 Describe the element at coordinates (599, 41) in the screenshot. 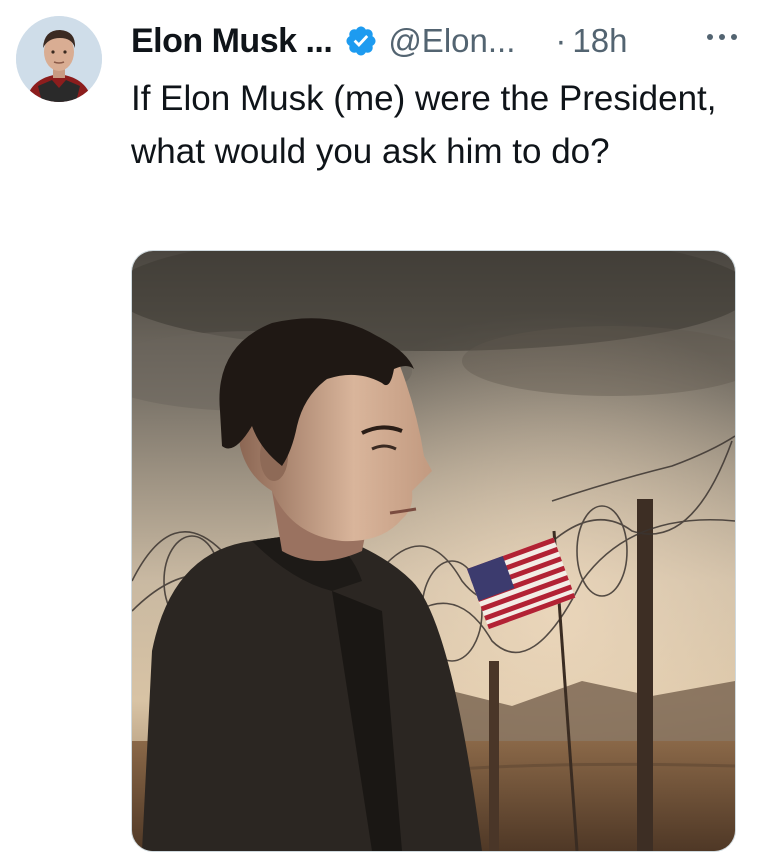

I see `timestamp: 18h` at that location.